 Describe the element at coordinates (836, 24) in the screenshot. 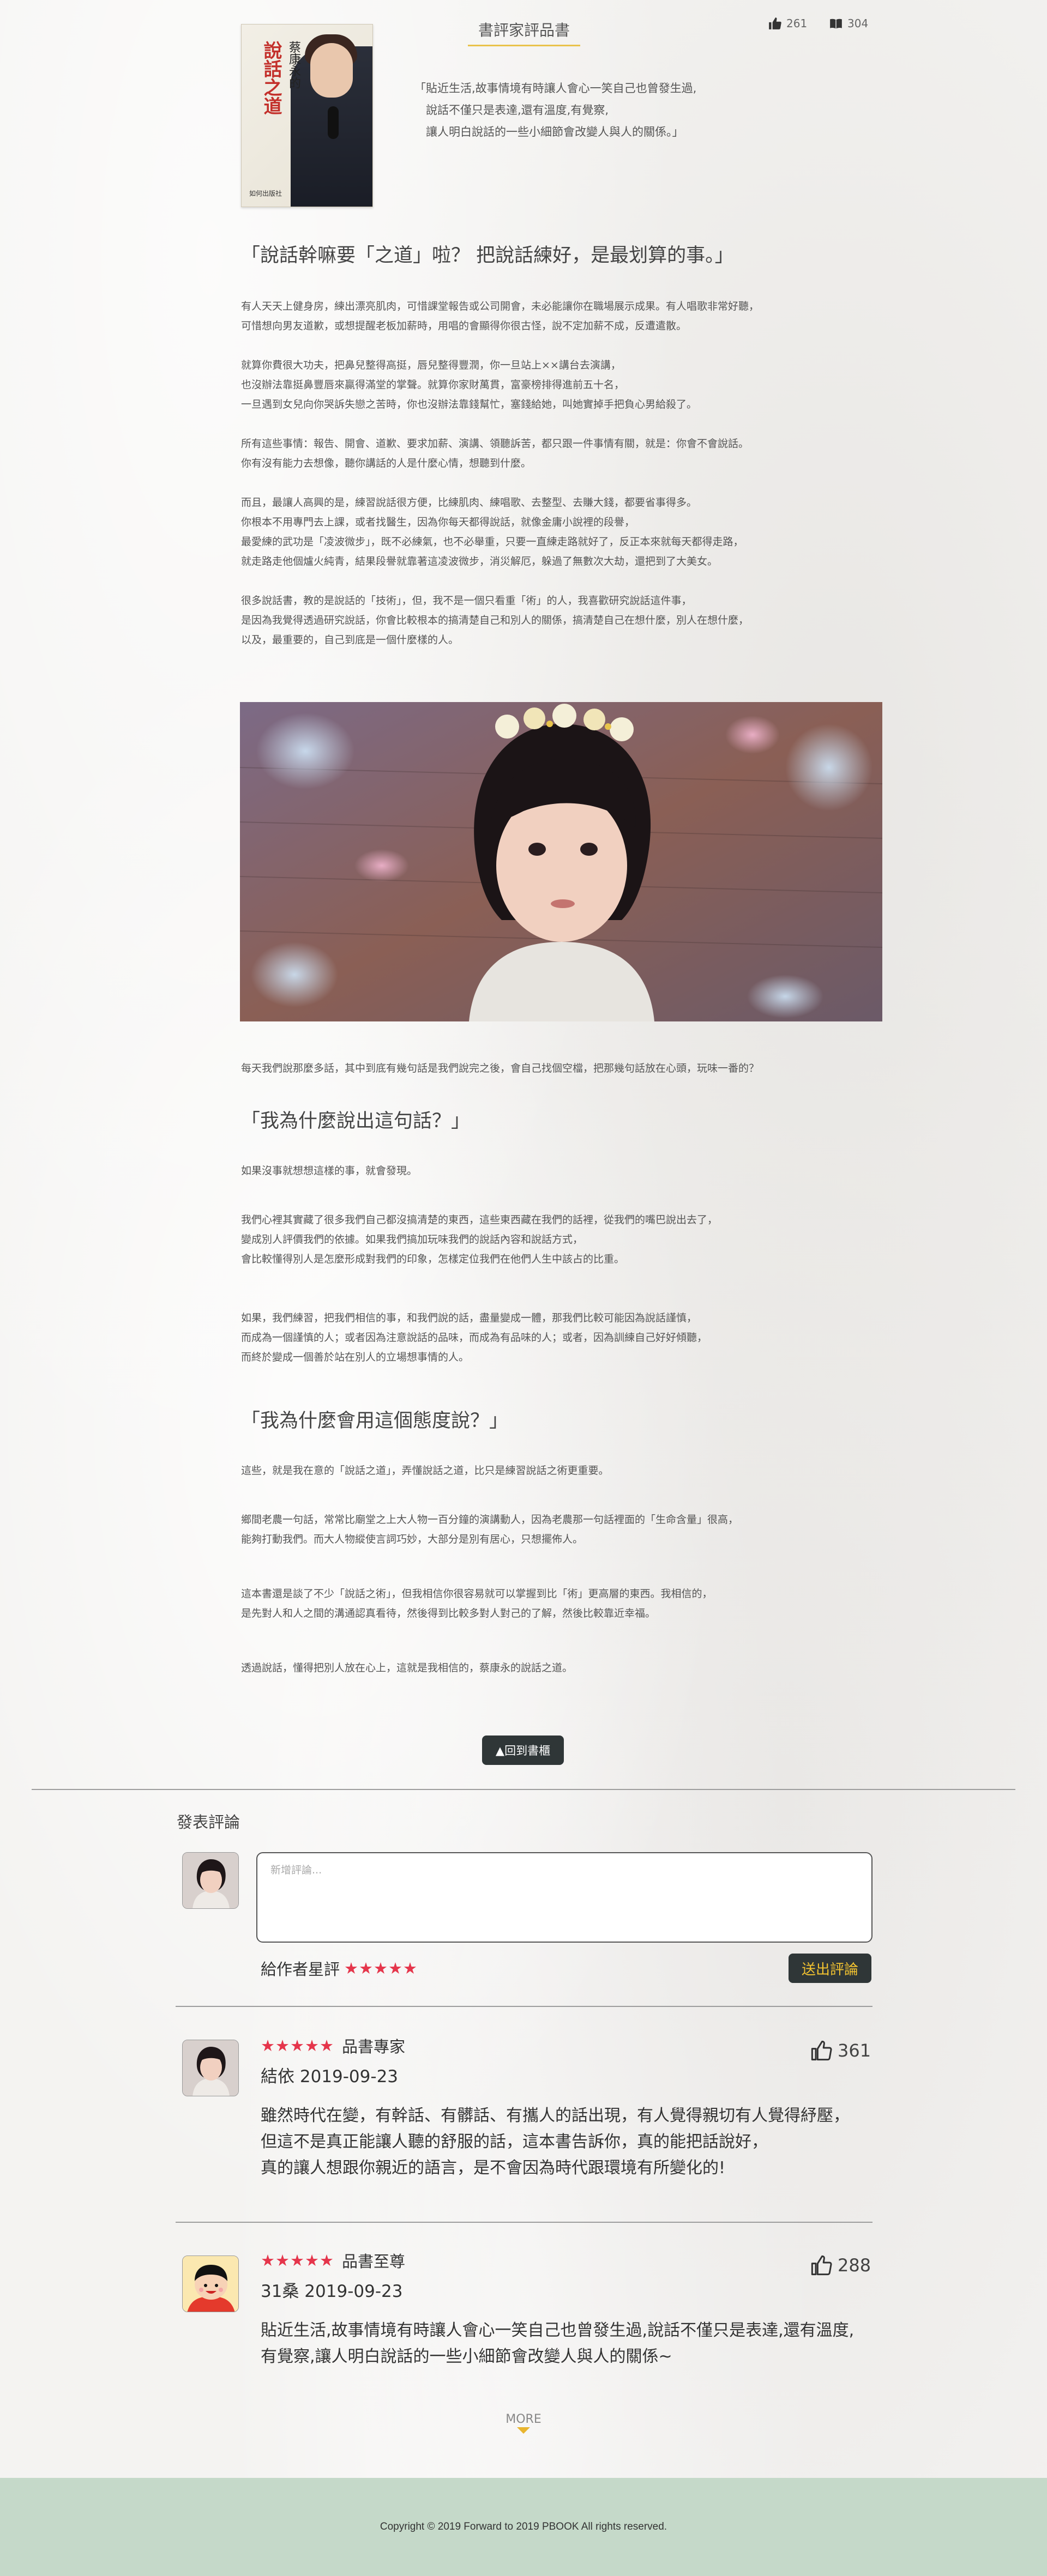

I see `open-book-icon` at that location.